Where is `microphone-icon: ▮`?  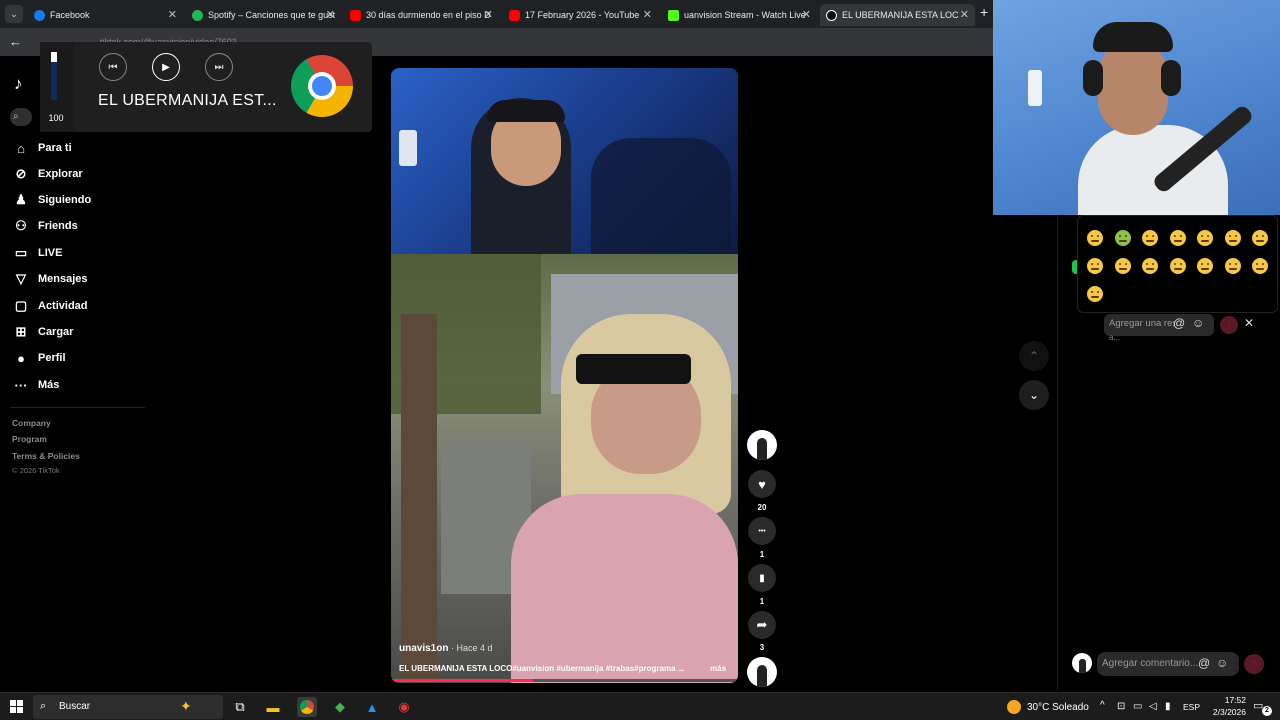
microphone-icon: ▮ is located at coordinates (1168, 706).